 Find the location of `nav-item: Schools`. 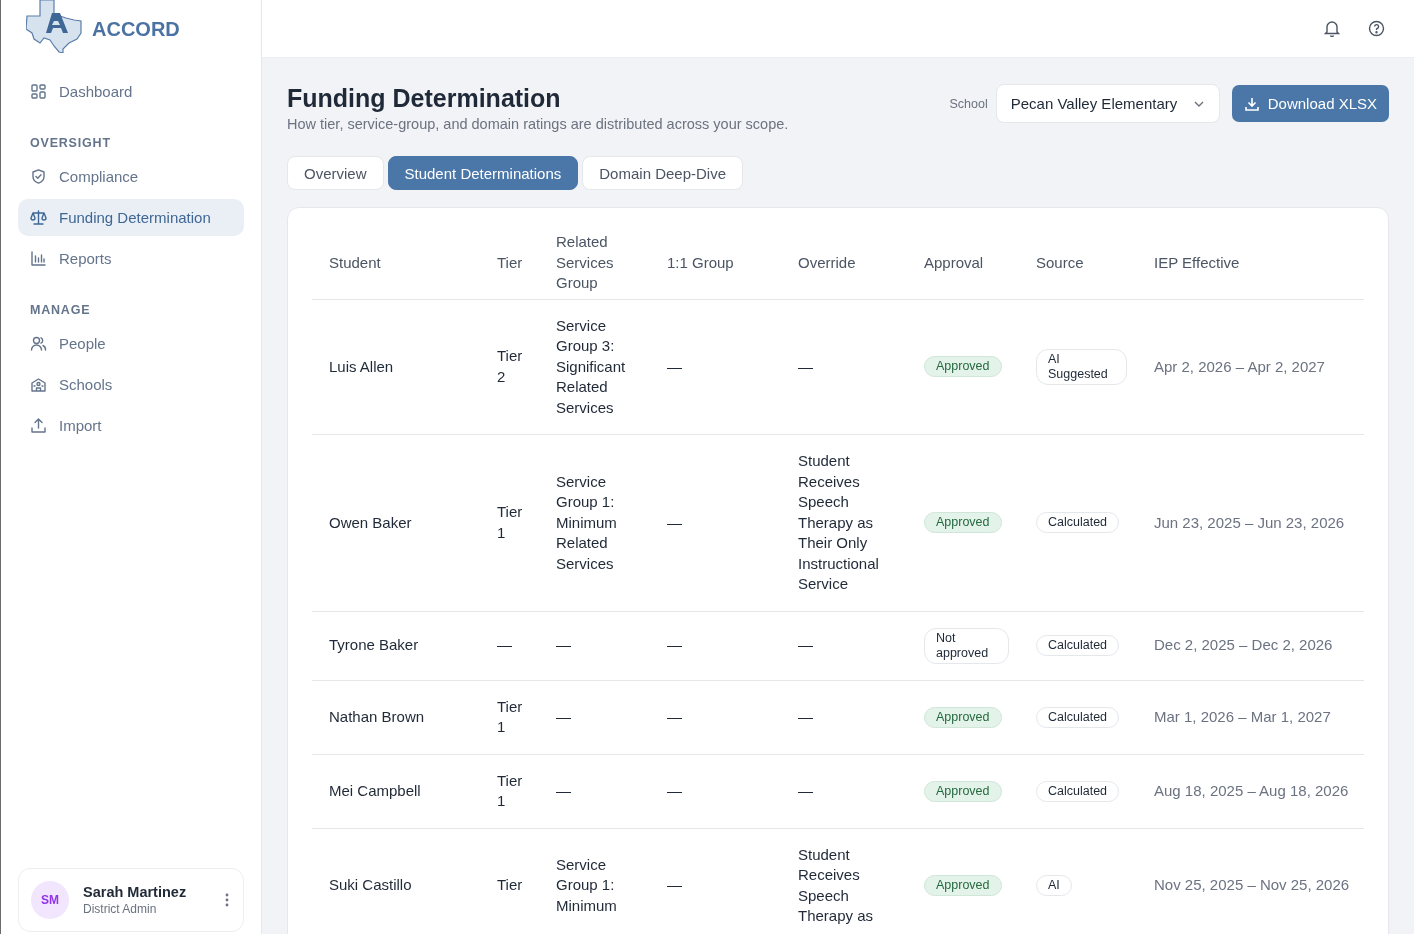

nav-item: Schools is located at coordinates (131, 384).